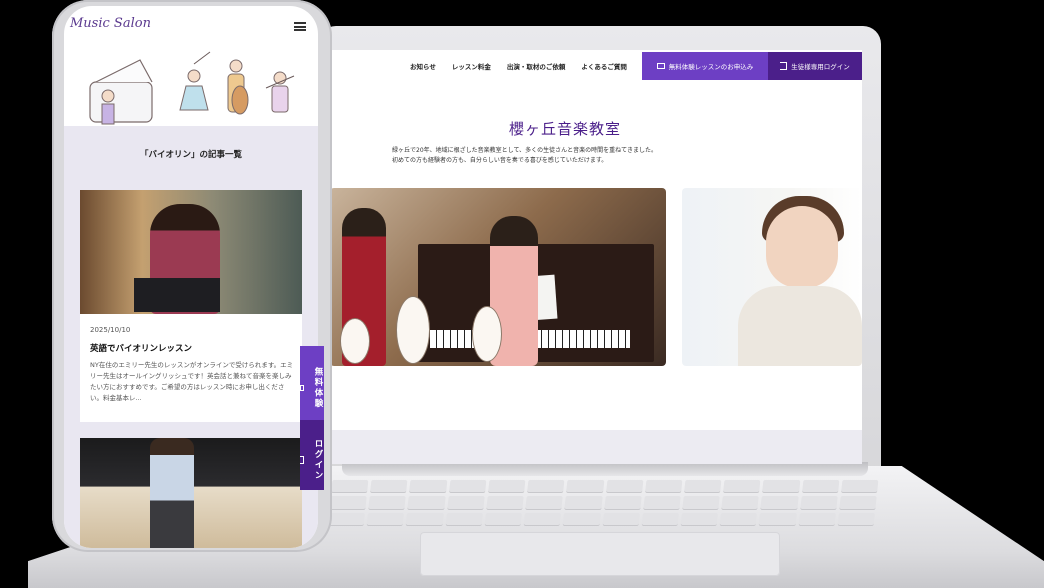 This screenshot has width=1044, height=588. I want to click on header-illustration, so click(192, 88).